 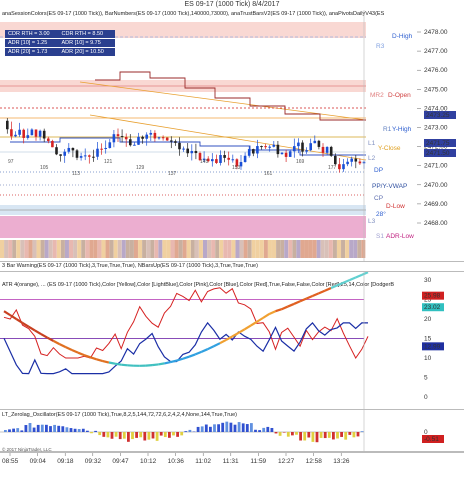 I want to click on pivot-label: S1, so click(x=380, y=236).